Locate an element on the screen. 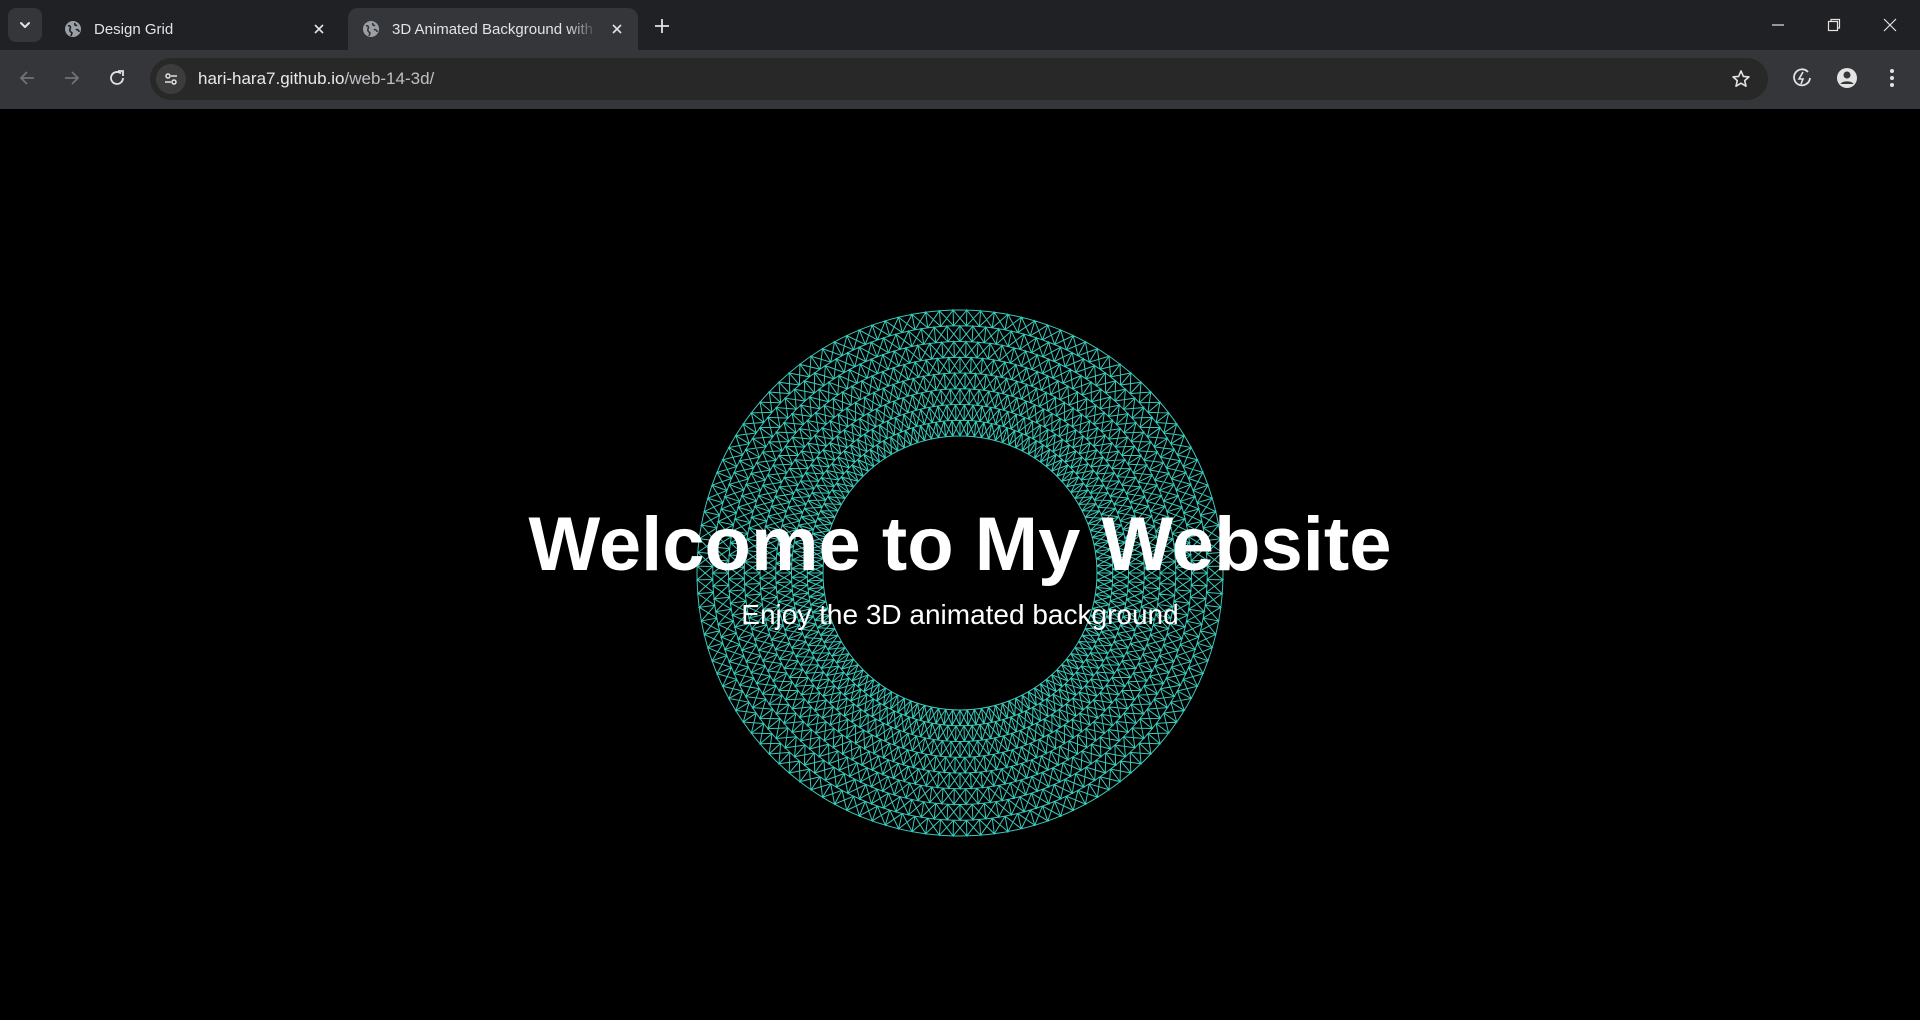 The width and height of the screenshot is (1920, 1020). page-subtitle: Enjoy the 3D animated background is located at coordinates (960, 614).